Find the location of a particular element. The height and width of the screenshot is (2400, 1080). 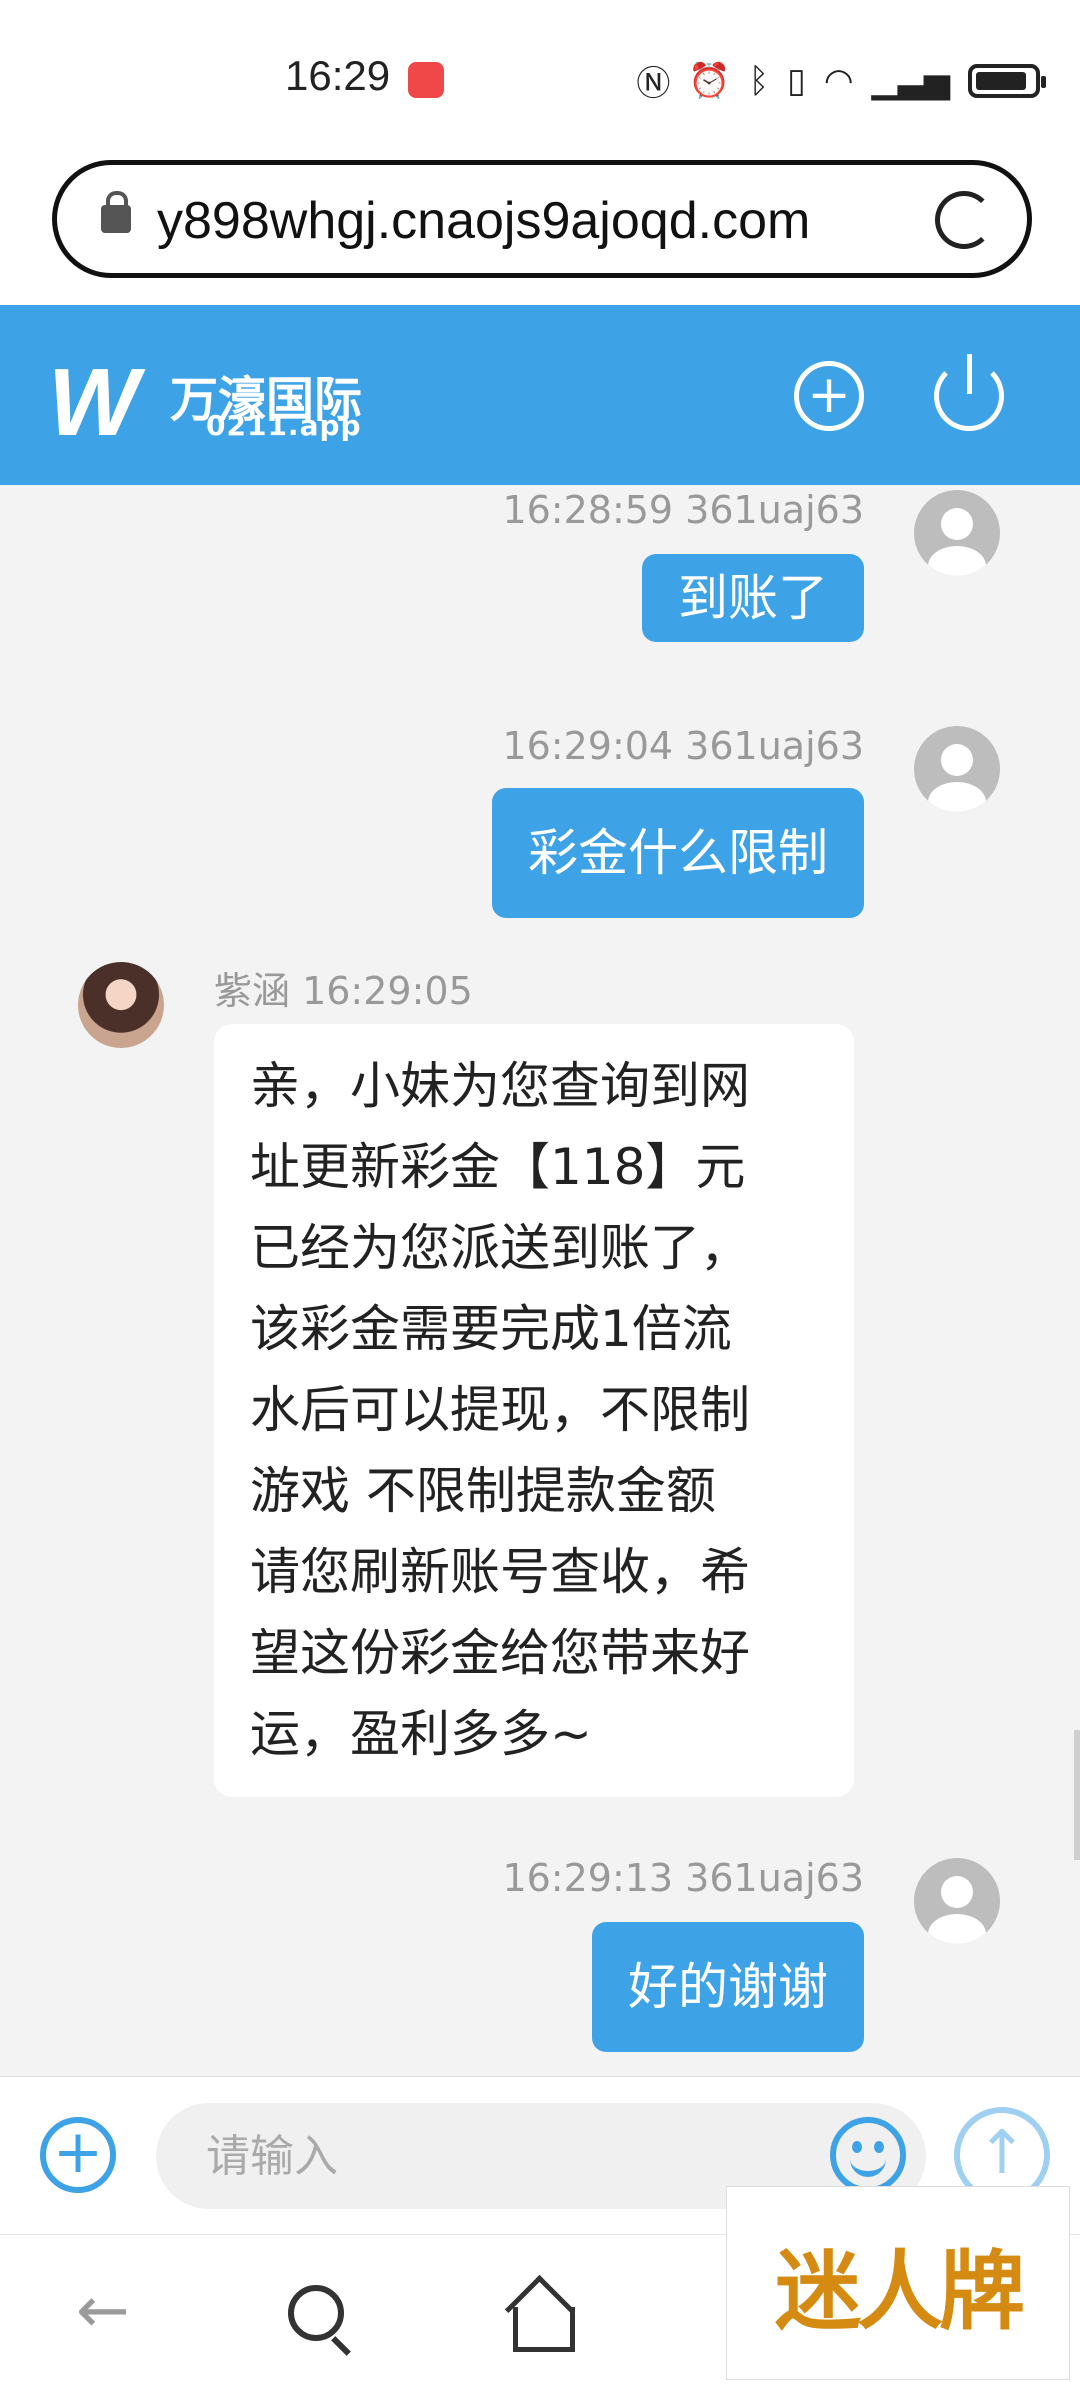

watermark-logo: 迷人牌 is located at coordinates (898, 2283).